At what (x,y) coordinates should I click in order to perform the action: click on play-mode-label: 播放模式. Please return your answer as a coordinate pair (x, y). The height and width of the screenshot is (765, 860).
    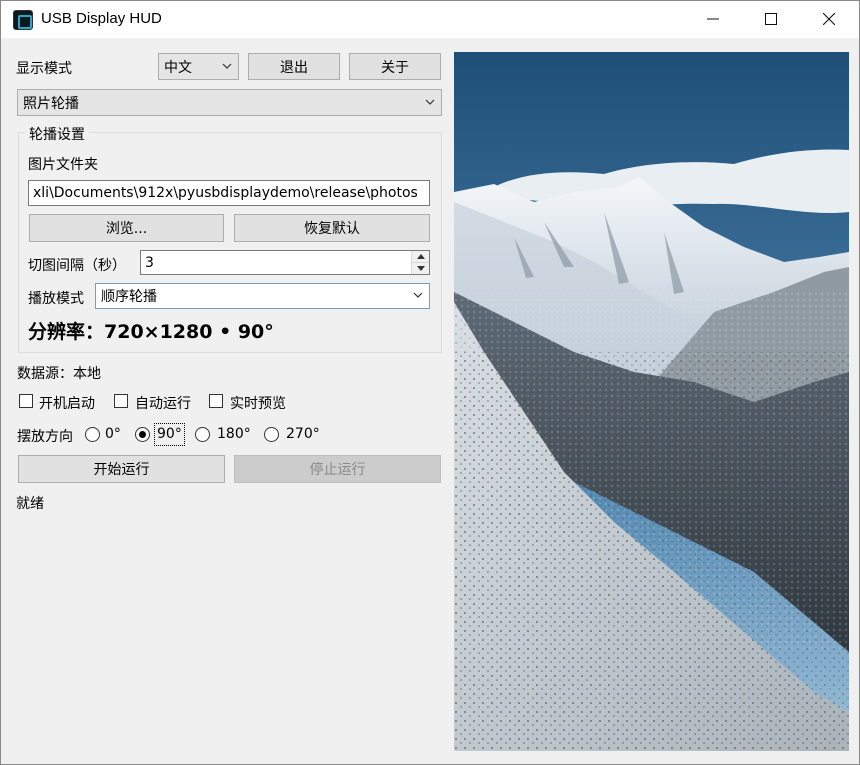
    Looking at the image, I should click on (56, 299).